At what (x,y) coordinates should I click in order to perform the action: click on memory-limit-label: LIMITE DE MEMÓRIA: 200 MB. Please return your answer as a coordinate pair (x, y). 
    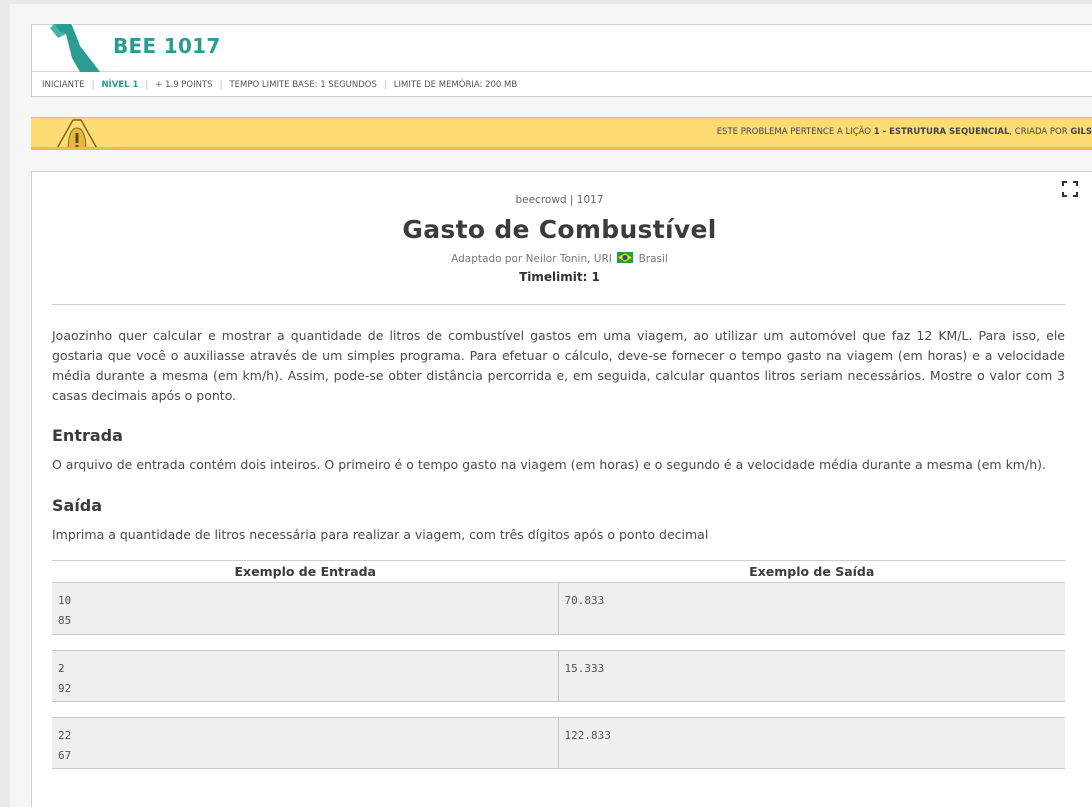
    Looking at the image, I should click on (455, 84).